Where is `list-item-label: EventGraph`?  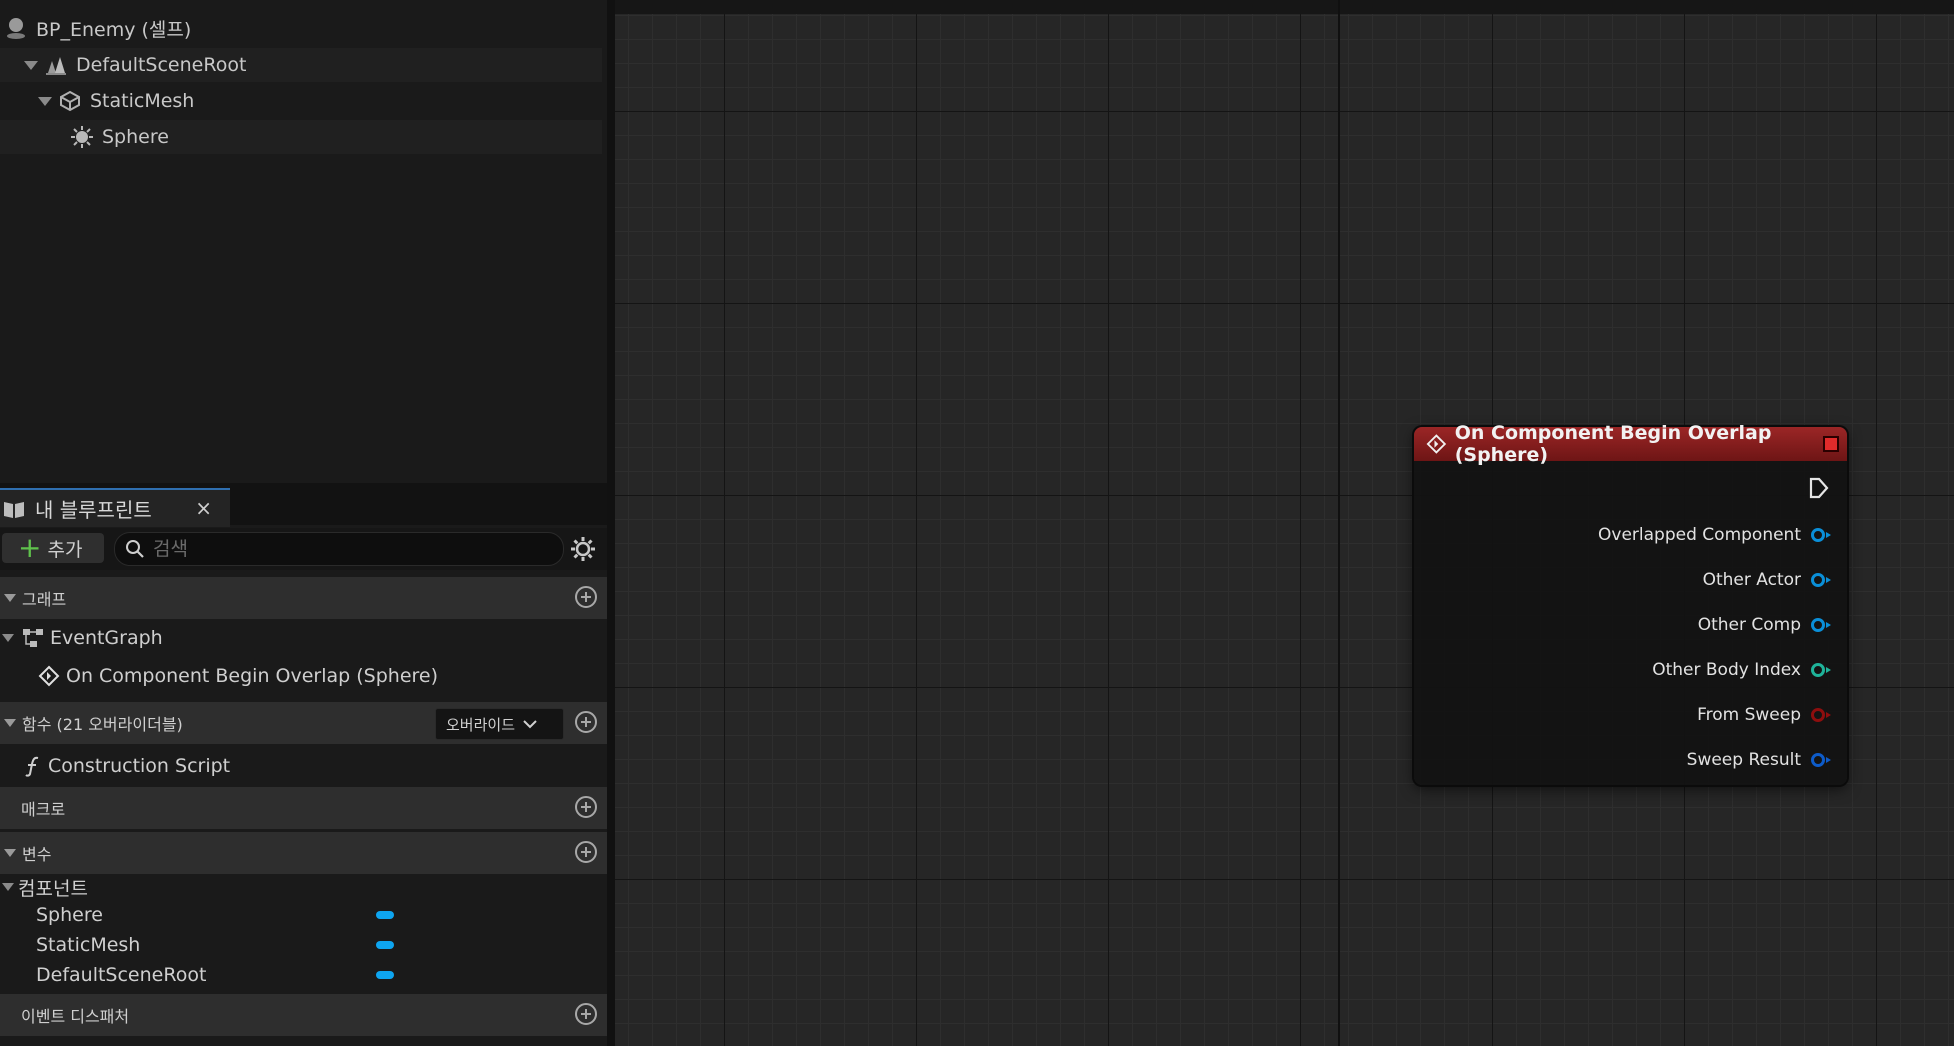 list-item-label: EventGraph is located at coordinates (106, 638).